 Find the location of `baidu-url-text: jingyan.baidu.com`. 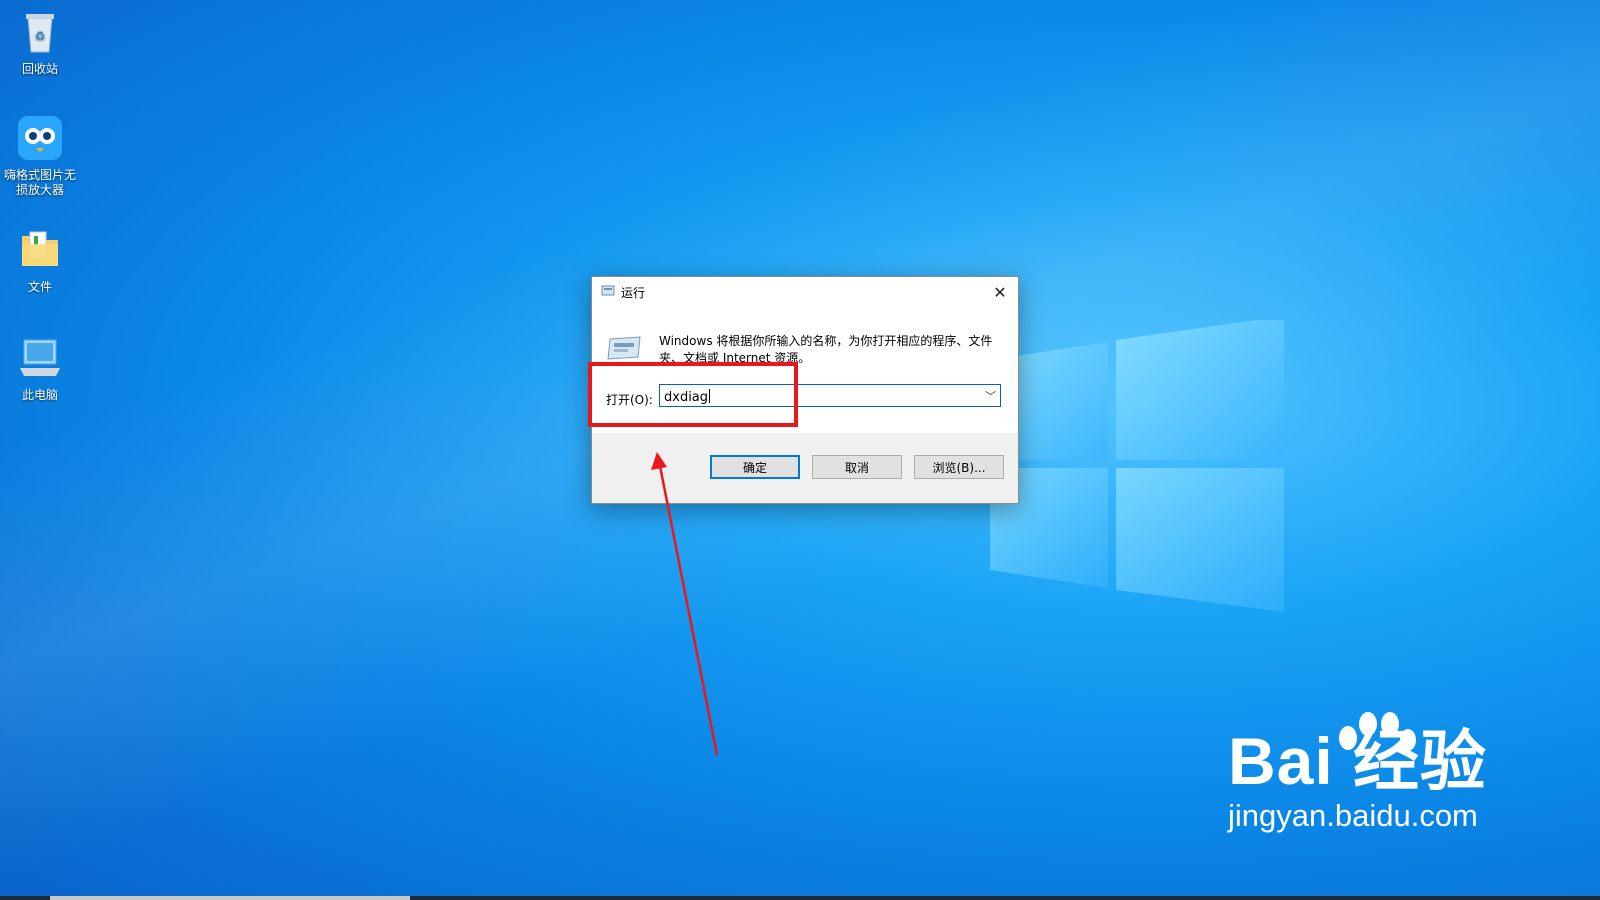

baidu-url-text: jingyan.baidu.com is located at coordinates (1353, 815).